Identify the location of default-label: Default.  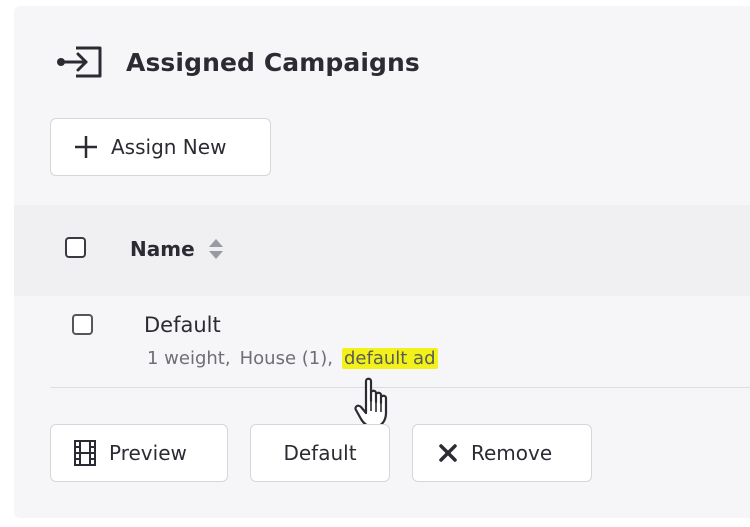
(320, 453).